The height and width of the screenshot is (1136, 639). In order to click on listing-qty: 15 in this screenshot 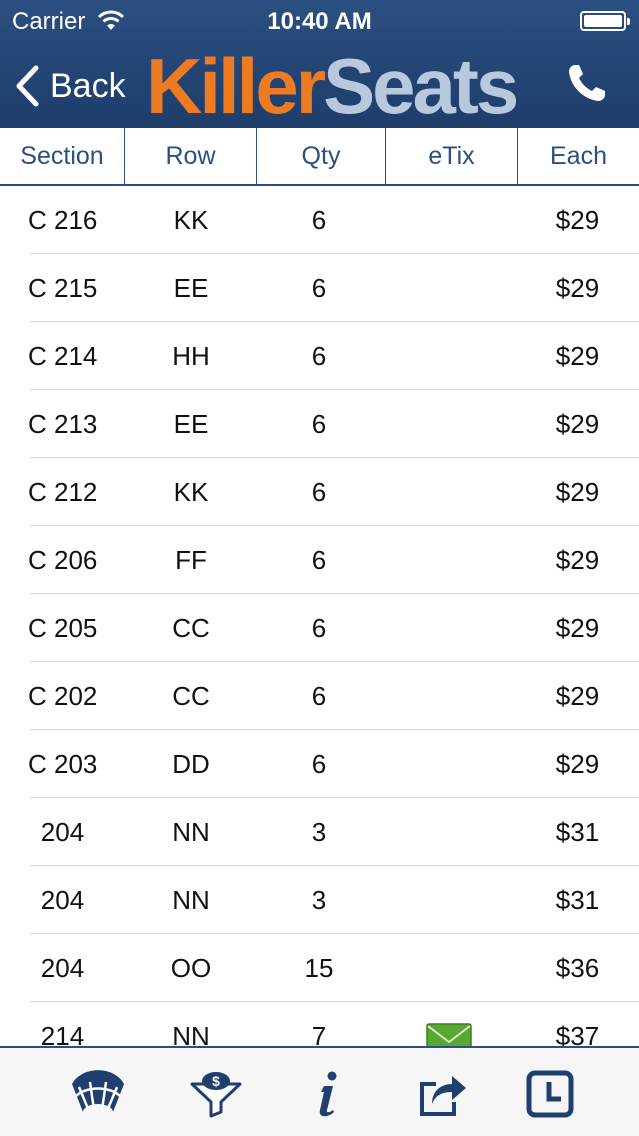, I will do `click(319, 967)`.